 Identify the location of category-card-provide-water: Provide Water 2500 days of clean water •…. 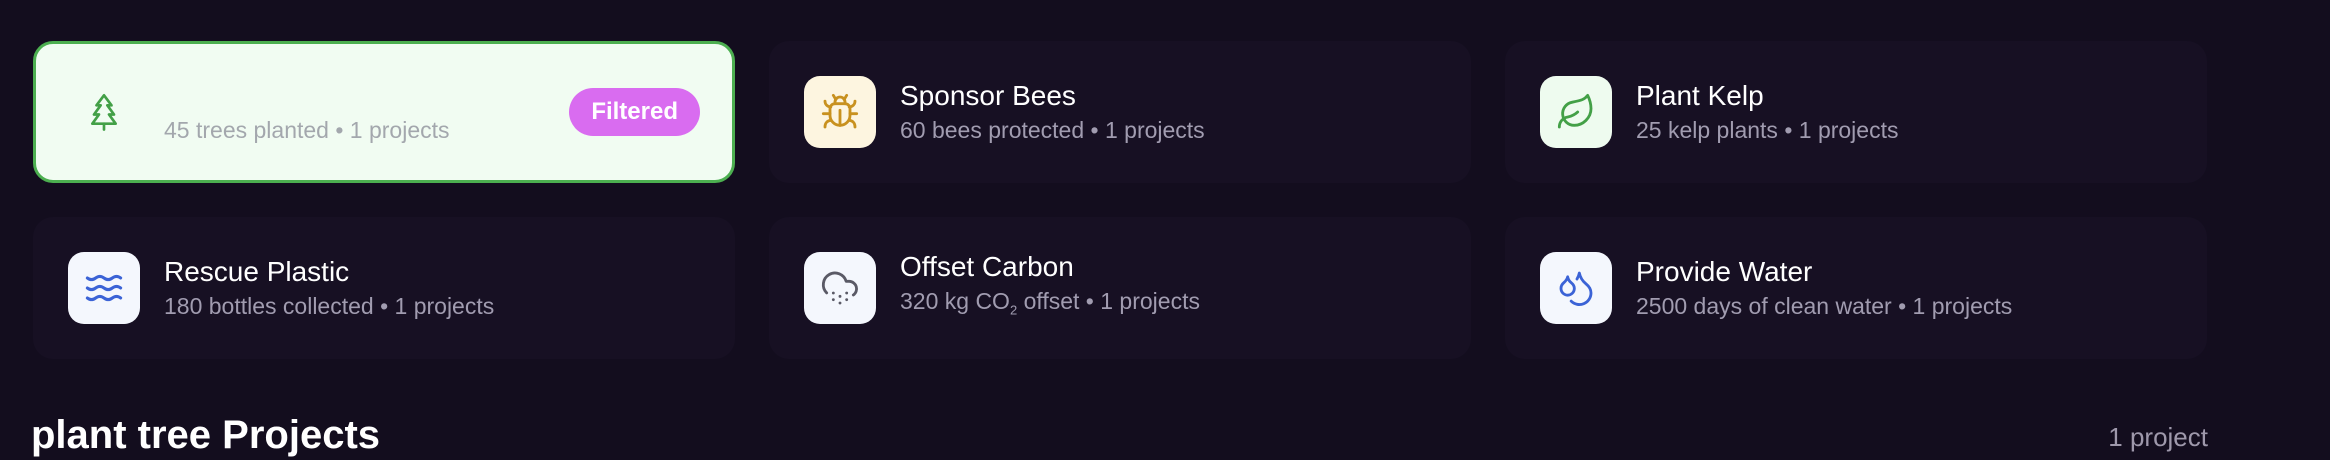
(1856, 288).